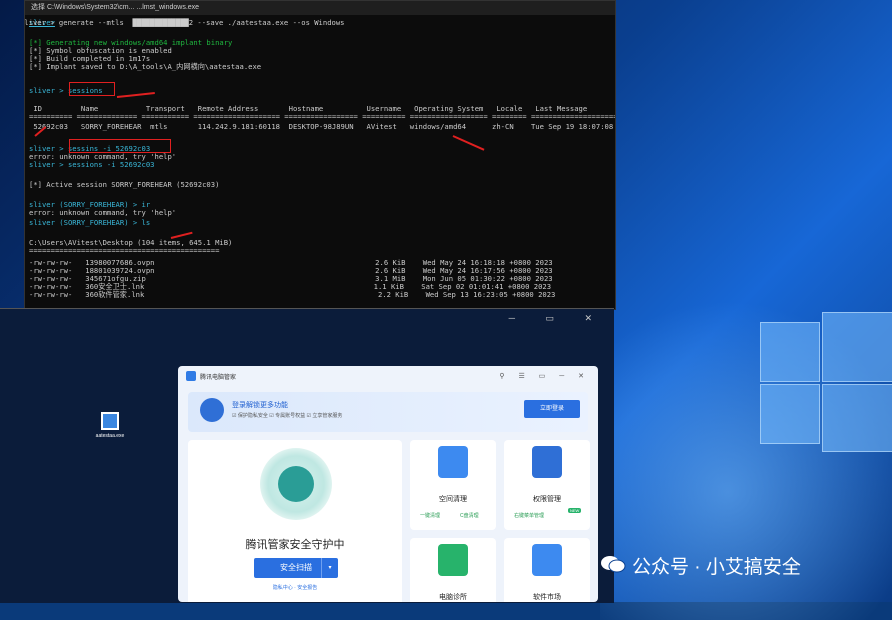  Describe the element at coordinates (295, 521) in the screenshot. I see `protection-panel: 腾讯管家安全守护中 安全扫描 ▾ 隐私中心 · 安全报告` at that location.